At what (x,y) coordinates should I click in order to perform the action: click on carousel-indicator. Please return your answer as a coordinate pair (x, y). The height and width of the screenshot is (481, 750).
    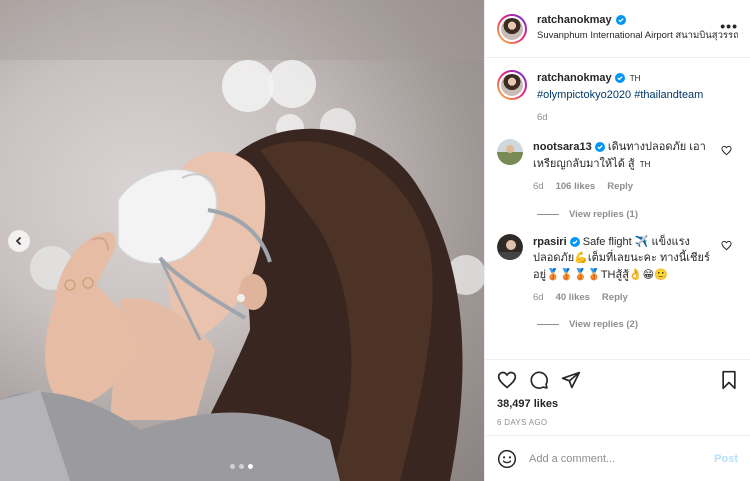
    Looking at the image, I should click on (241, 466).